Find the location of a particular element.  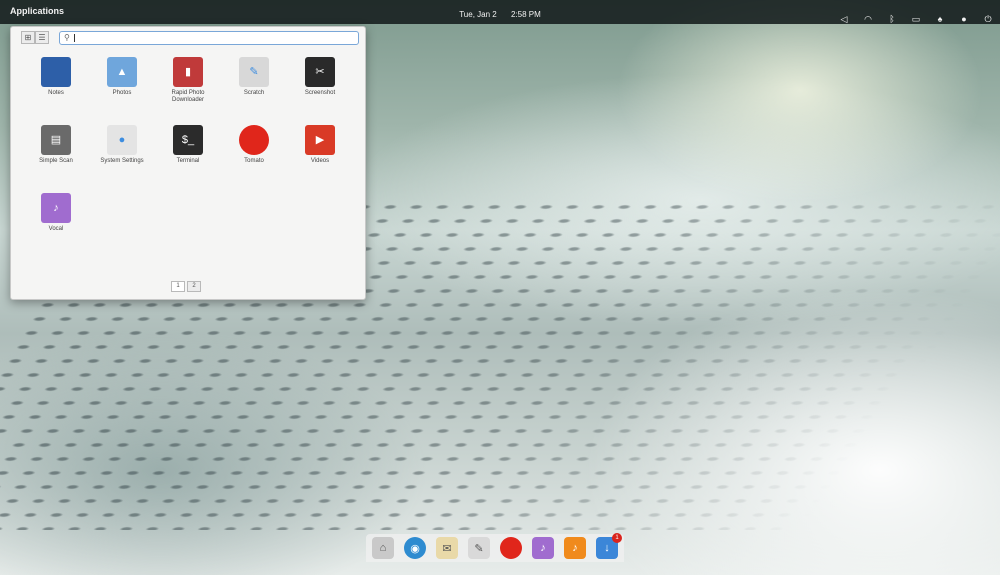

user-icon: ● is located at coordinates (964, 19).